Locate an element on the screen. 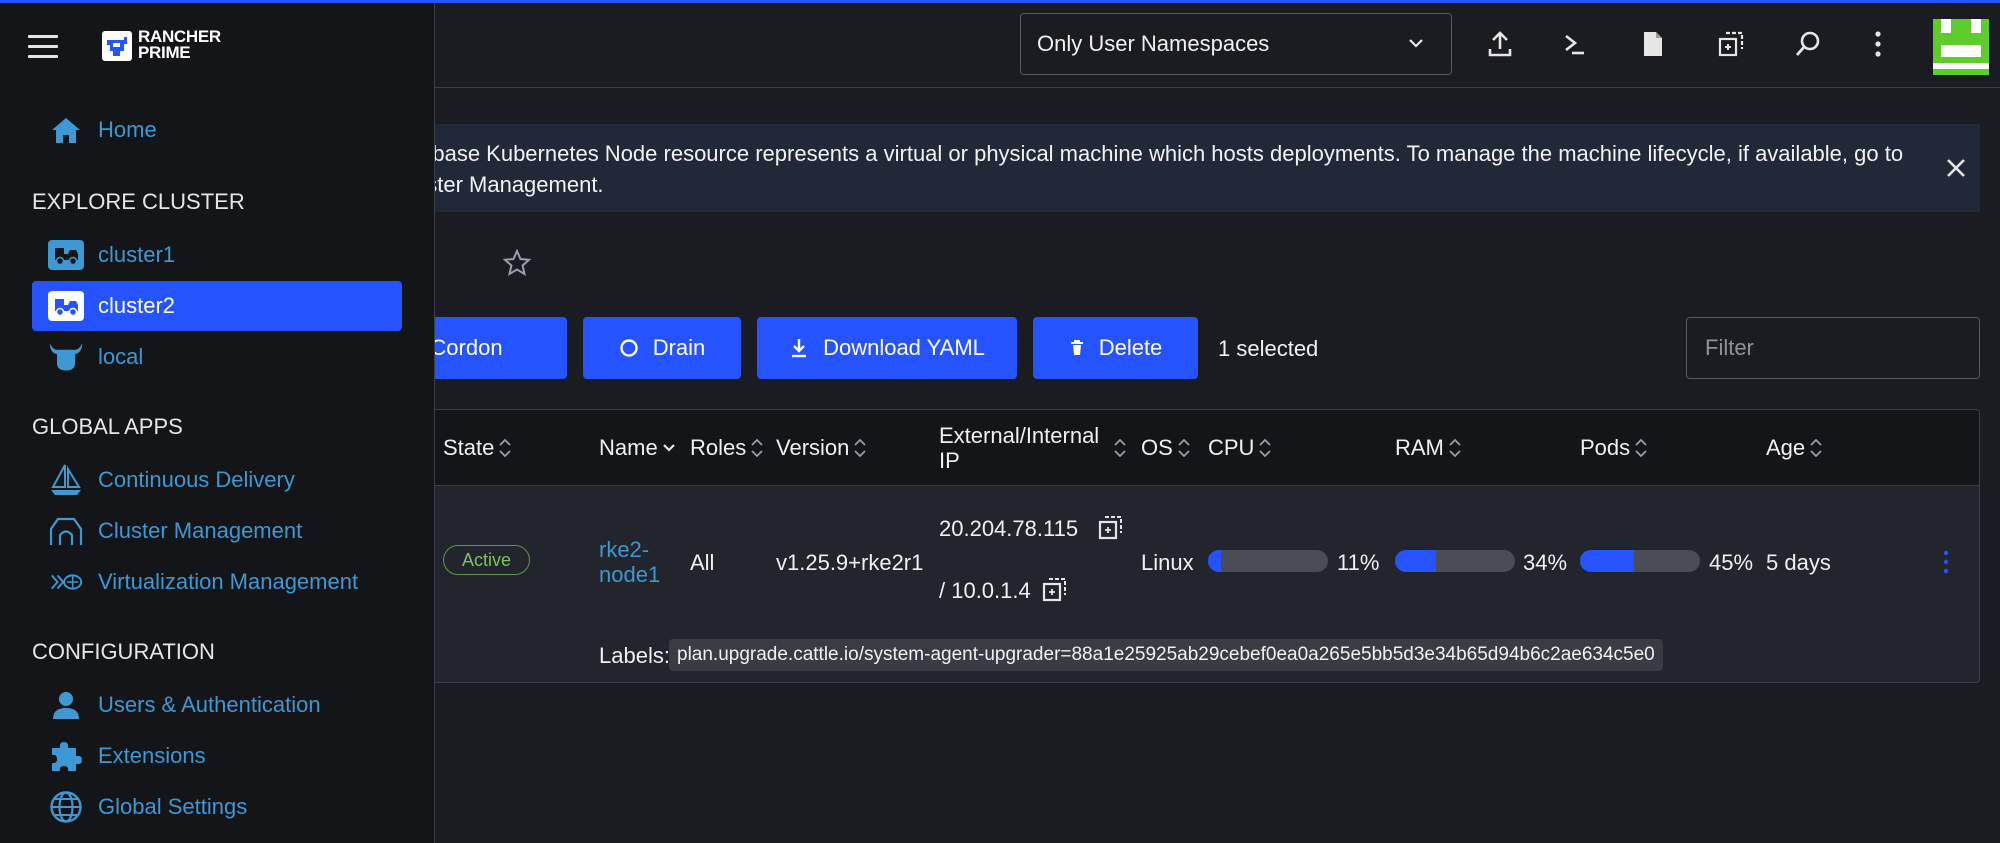  version-value: v1.25.9+rke2r1 is located at coordinates (850, 562).